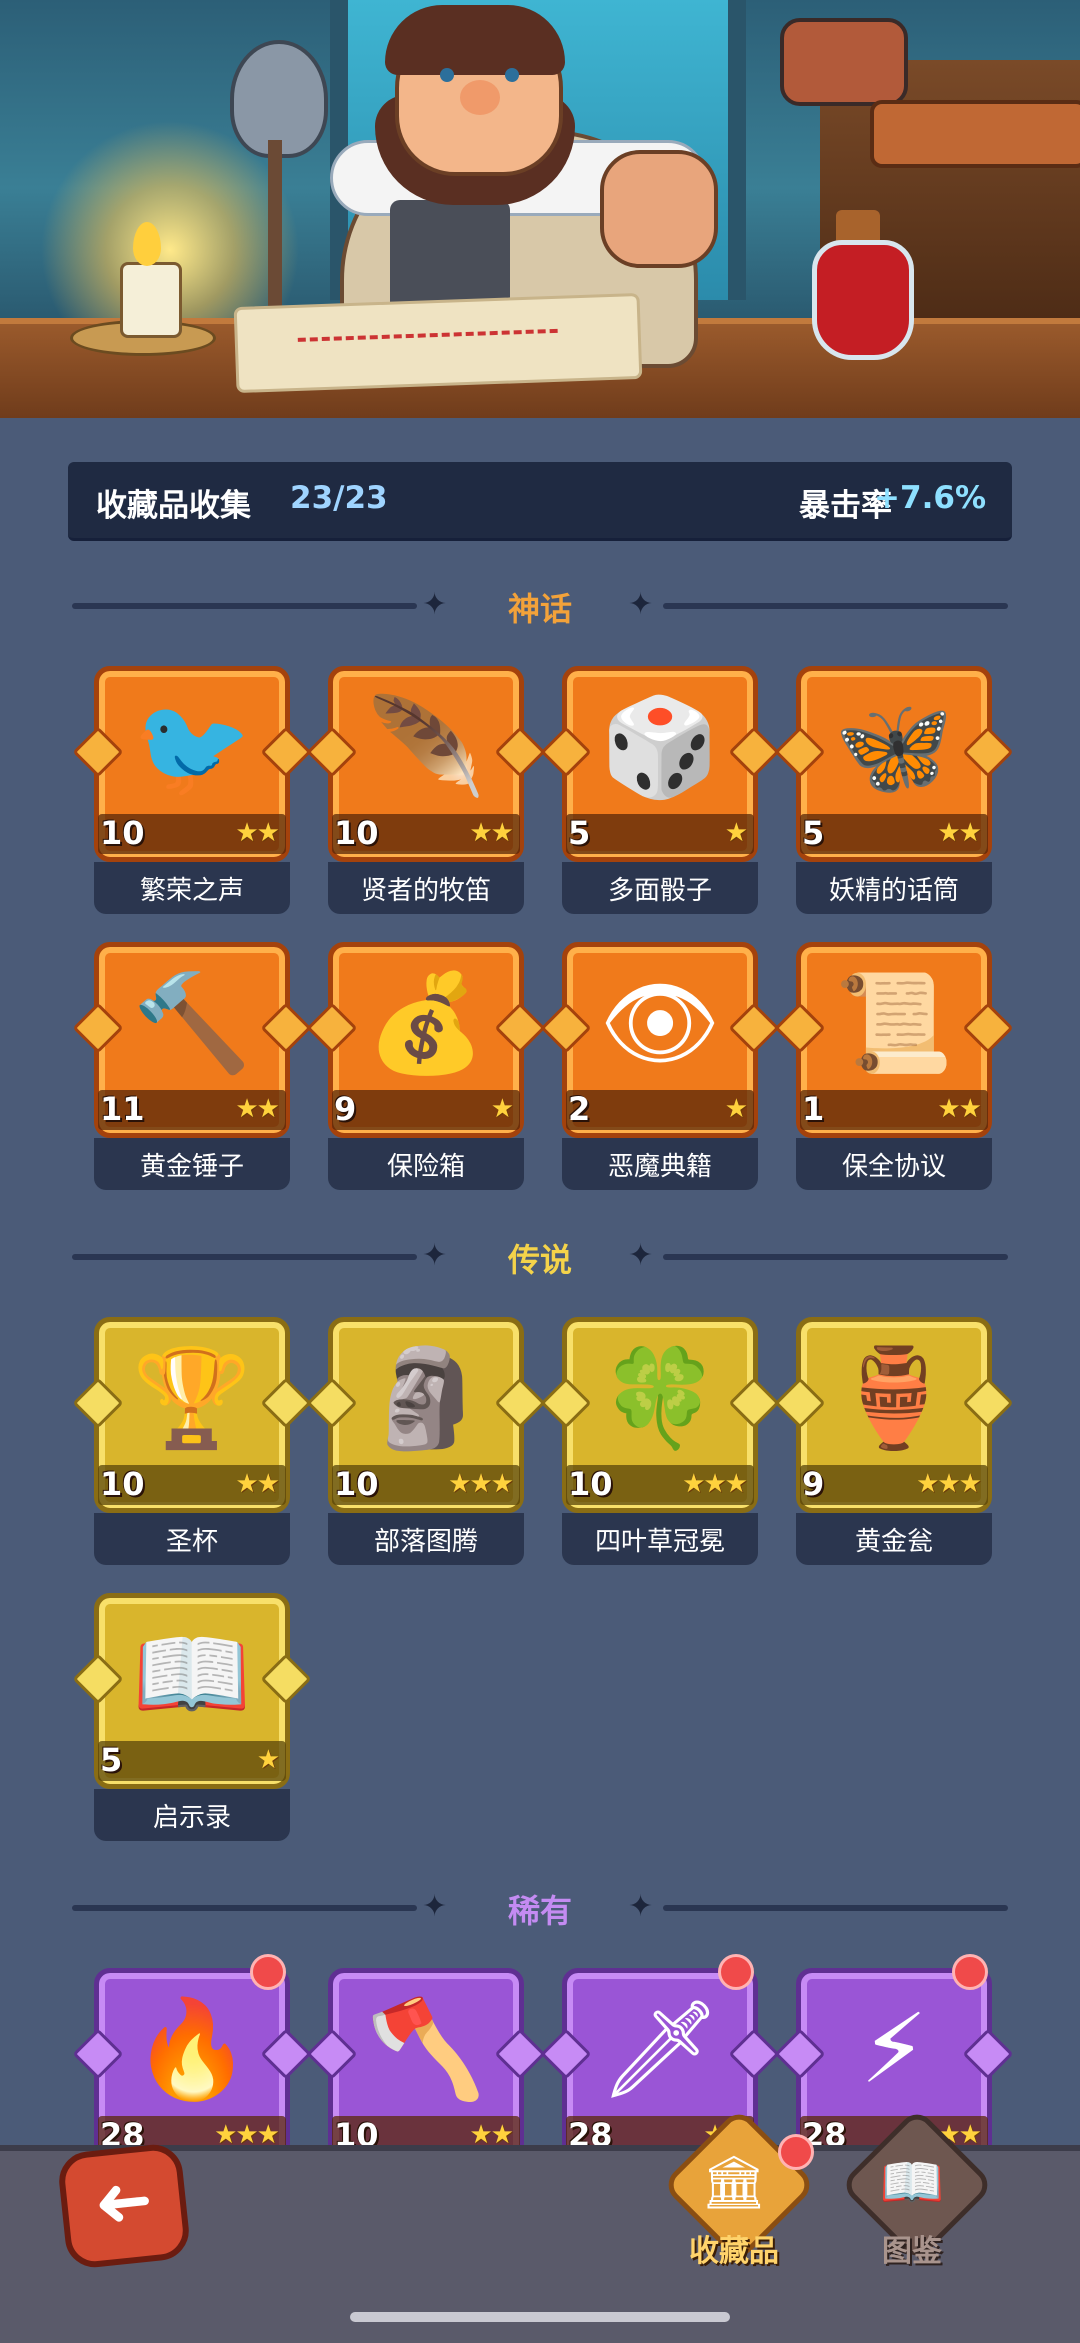  What do you see at coordinates (893, 891) in the screenshot?
I see `item-name: 妖精的话筒` at bounding box center [893, 891].